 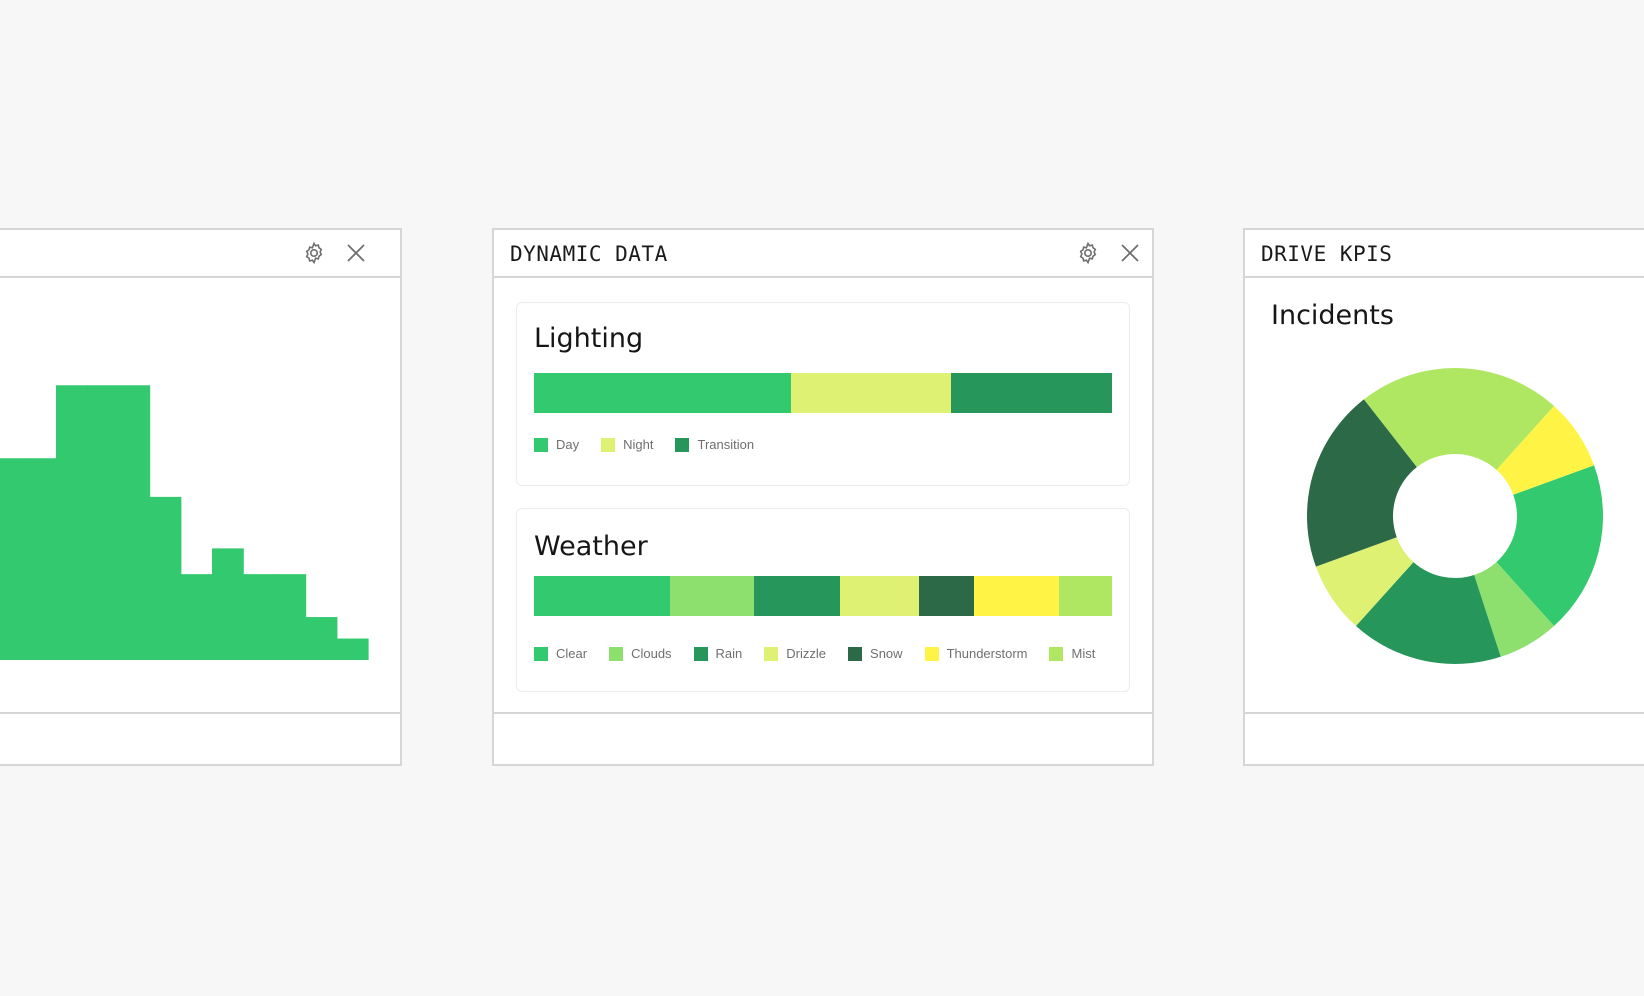 I want to click on legend-label: Transition, so click(x=726, y=444).